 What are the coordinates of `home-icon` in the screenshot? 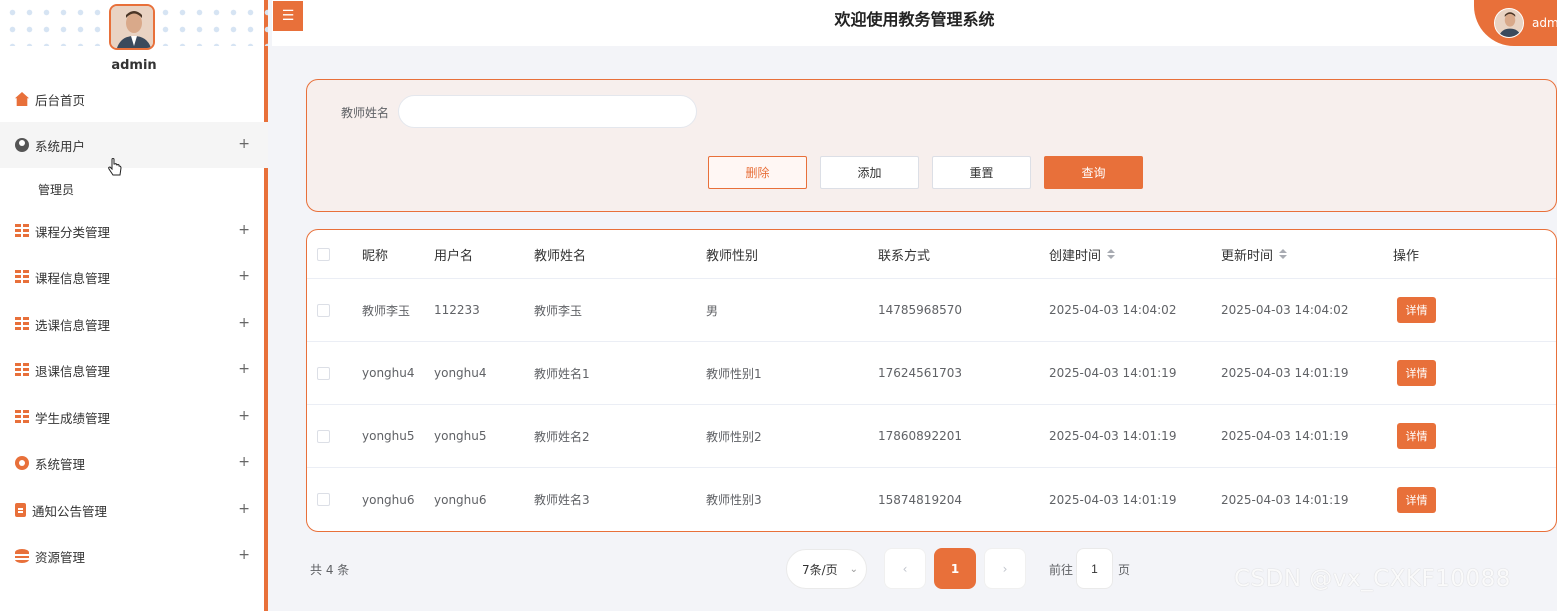 It's located at (22, 99).